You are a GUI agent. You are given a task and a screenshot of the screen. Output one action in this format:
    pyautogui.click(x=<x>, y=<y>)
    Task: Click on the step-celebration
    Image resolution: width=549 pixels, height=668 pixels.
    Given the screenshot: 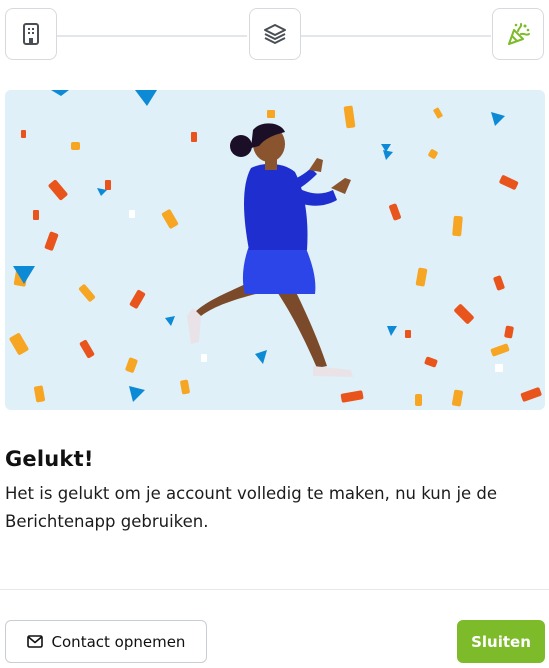 What is the action you would take?
    pyautogui.click(x=518, y=34)
    